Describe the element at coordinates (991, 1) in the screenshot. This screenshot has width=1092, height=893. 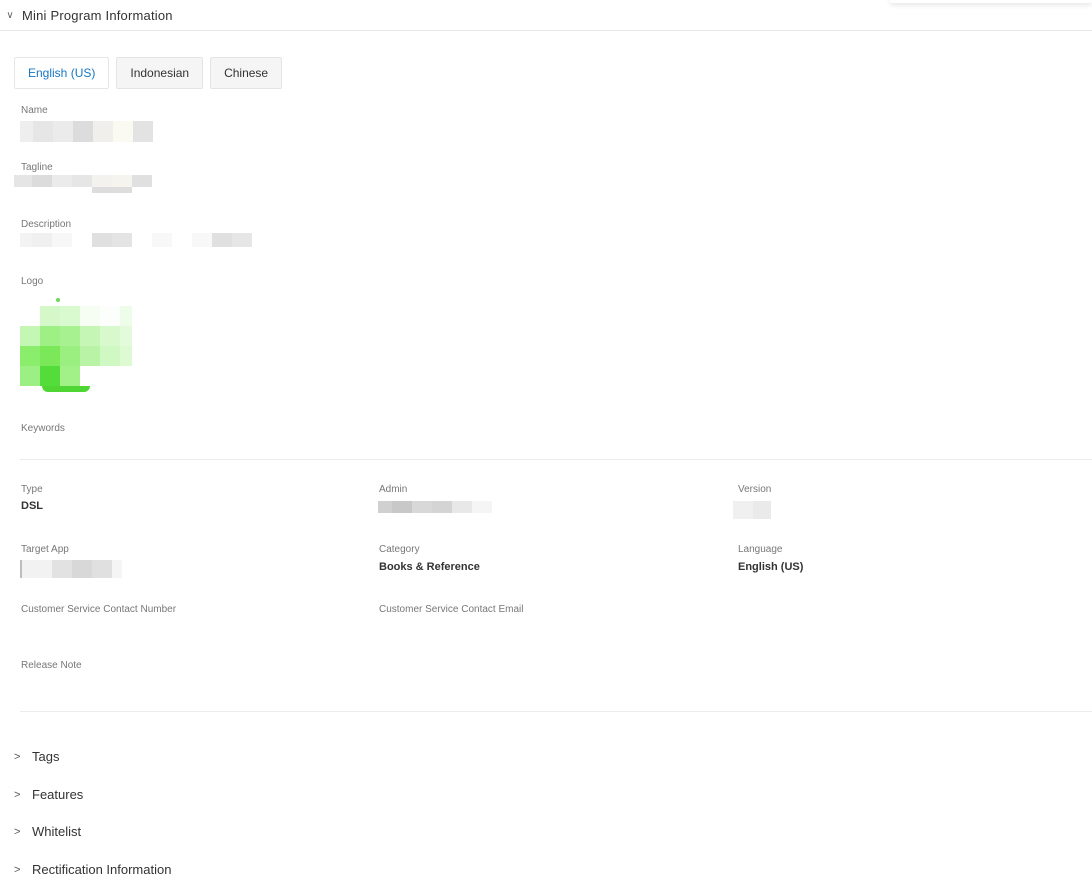
I see `dropdown-shadow` at that location.